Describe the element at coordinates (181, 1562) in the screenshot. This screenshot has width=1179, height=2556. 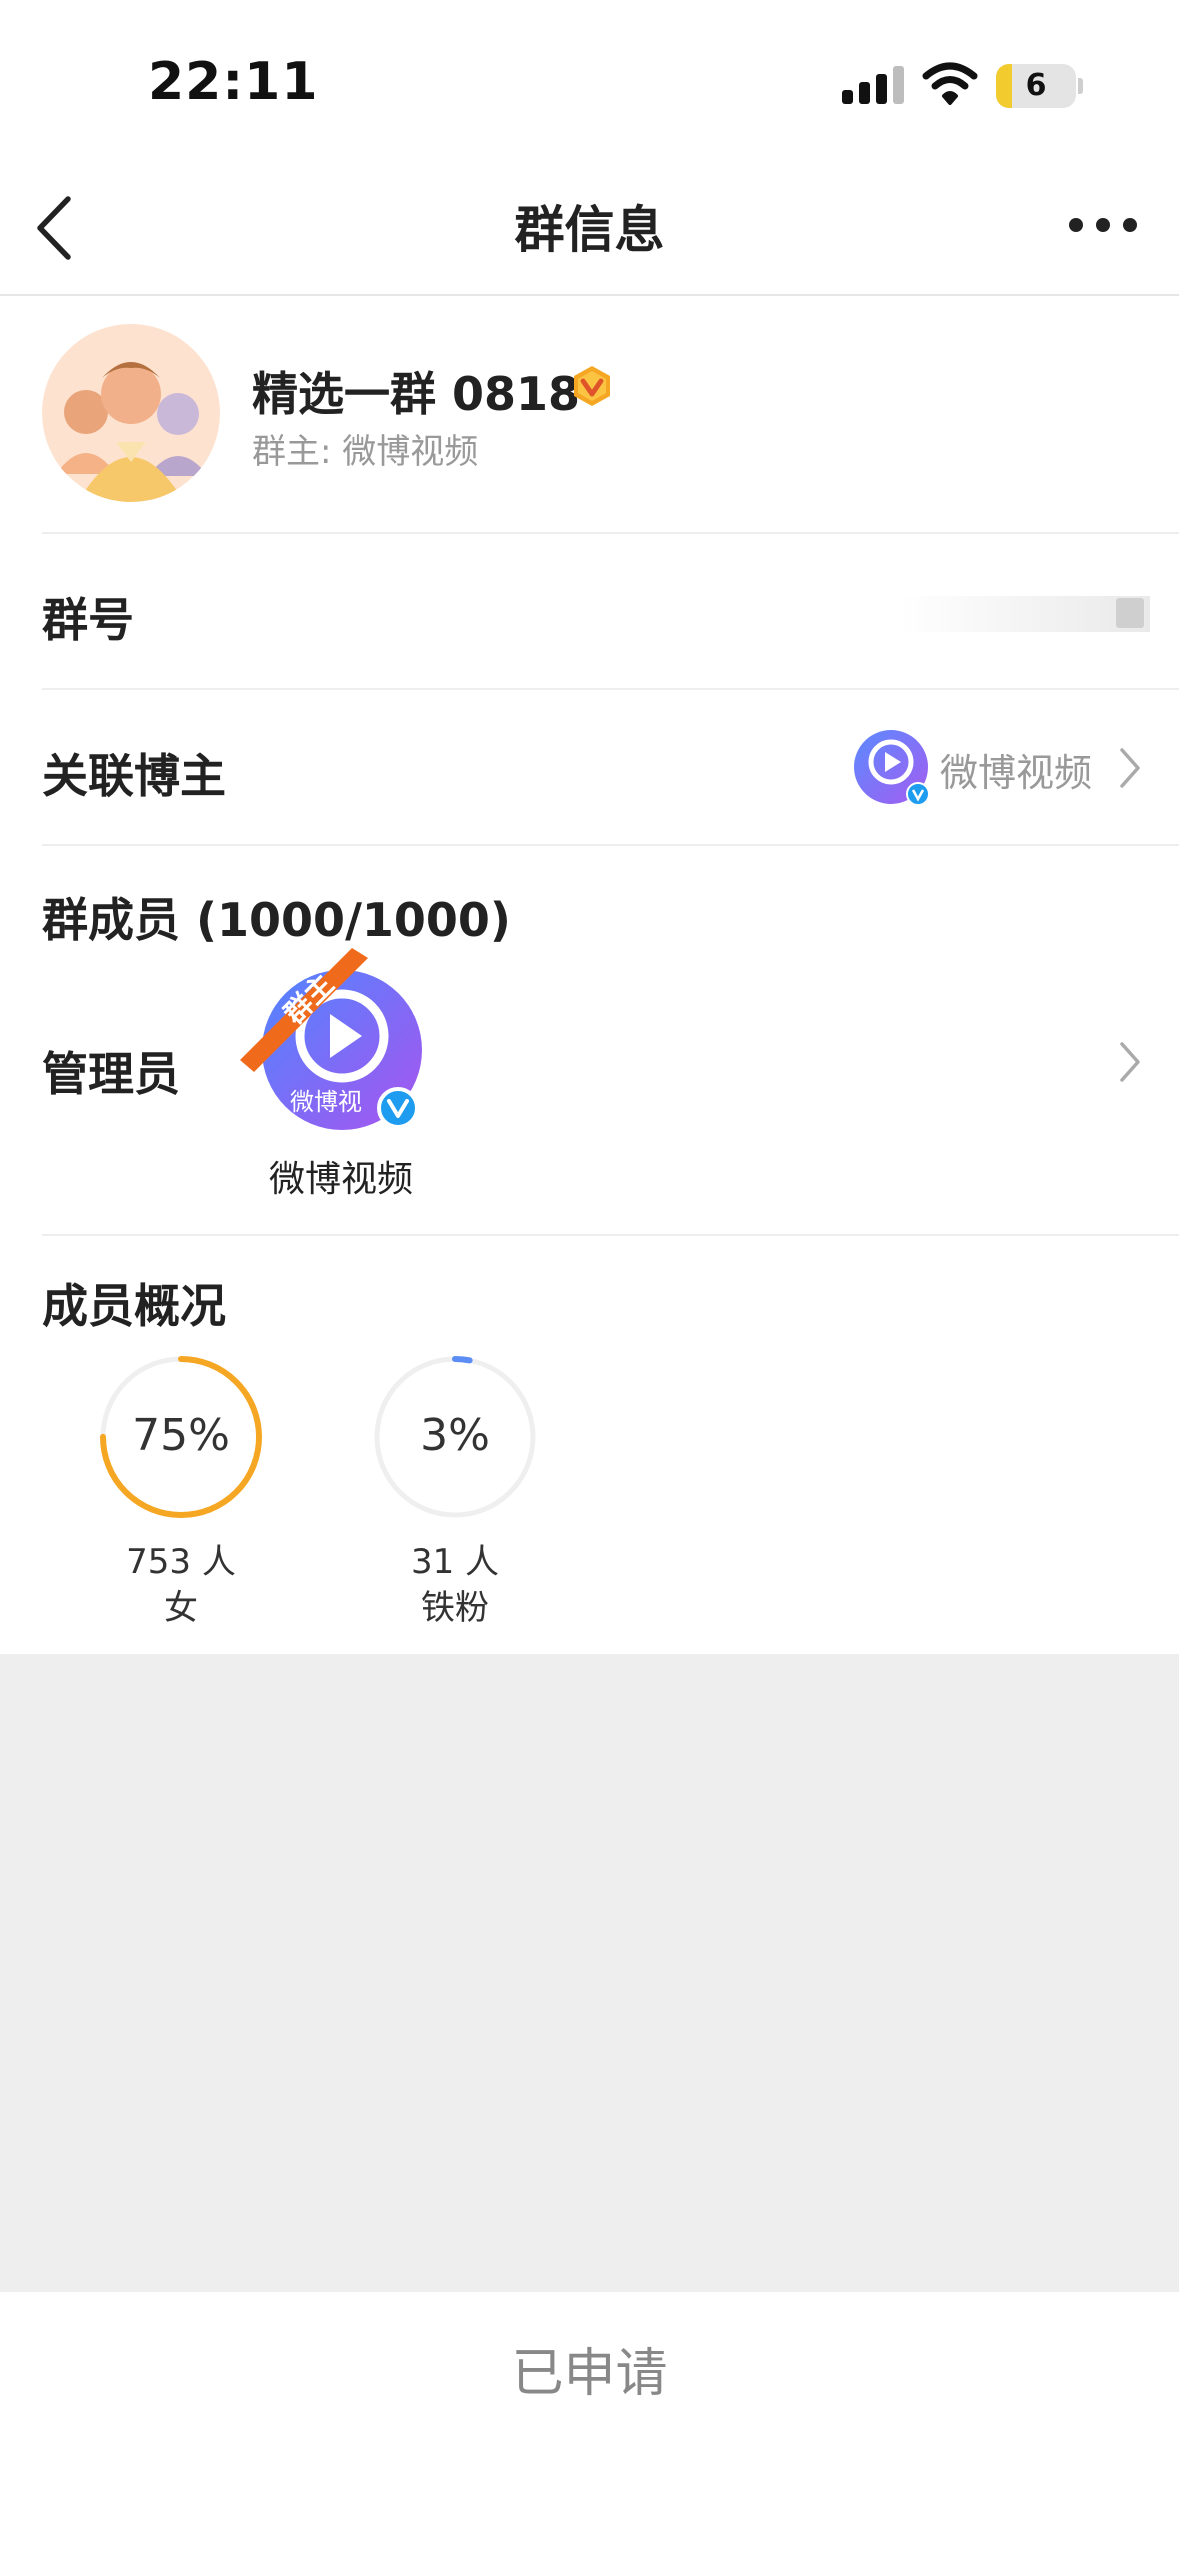
I see `stat-count: 753 人` at that location.